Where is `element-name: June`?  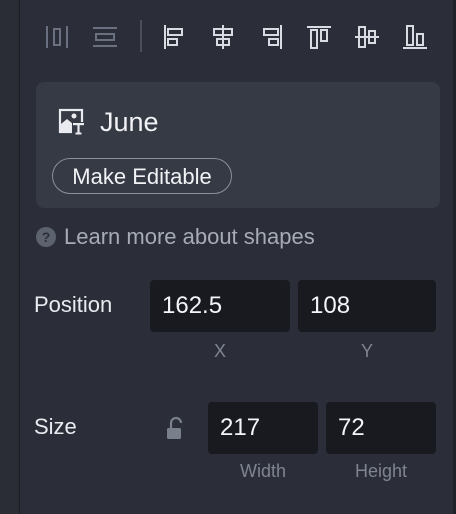
element-name: June is located at coordinates (129, 122).